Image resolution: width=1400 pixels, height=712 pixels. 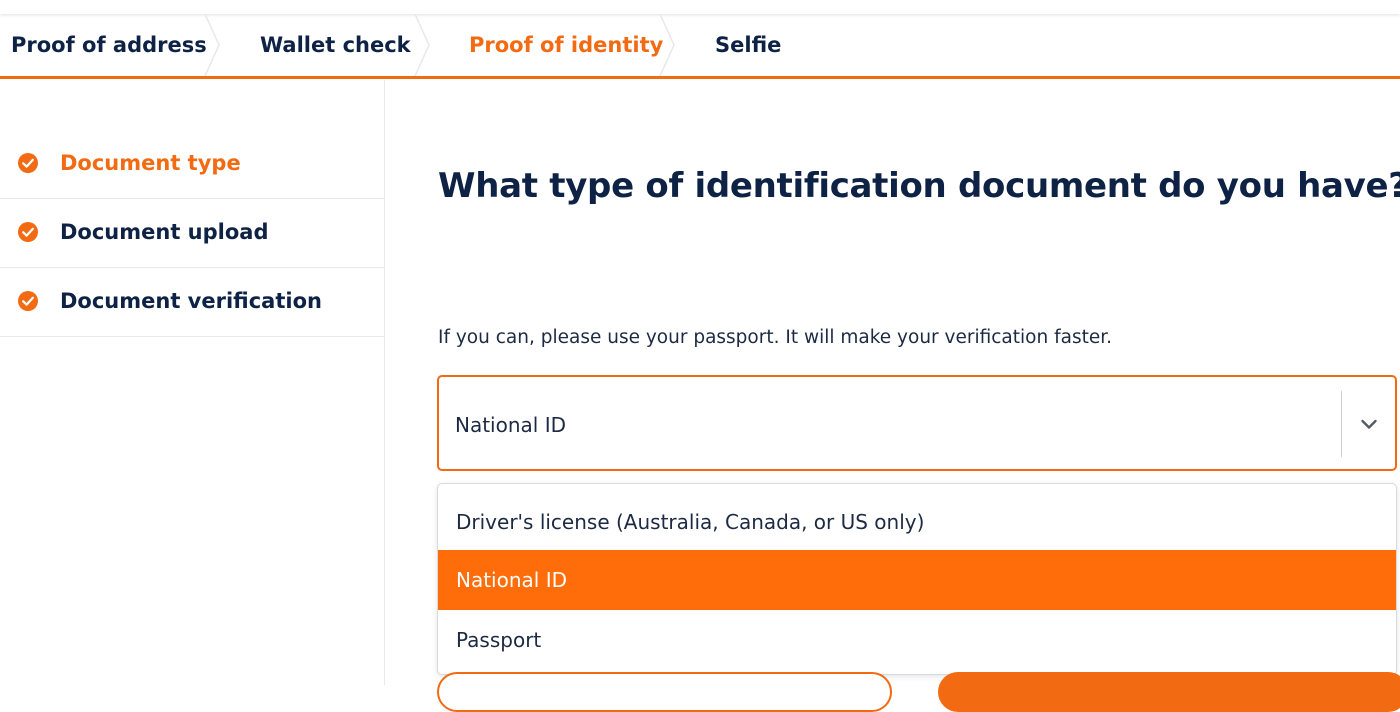 What do you see at coordinates (510, 425) in the screenshot?
I see `select-current-value: National ID` at bounding box center [510, 425].